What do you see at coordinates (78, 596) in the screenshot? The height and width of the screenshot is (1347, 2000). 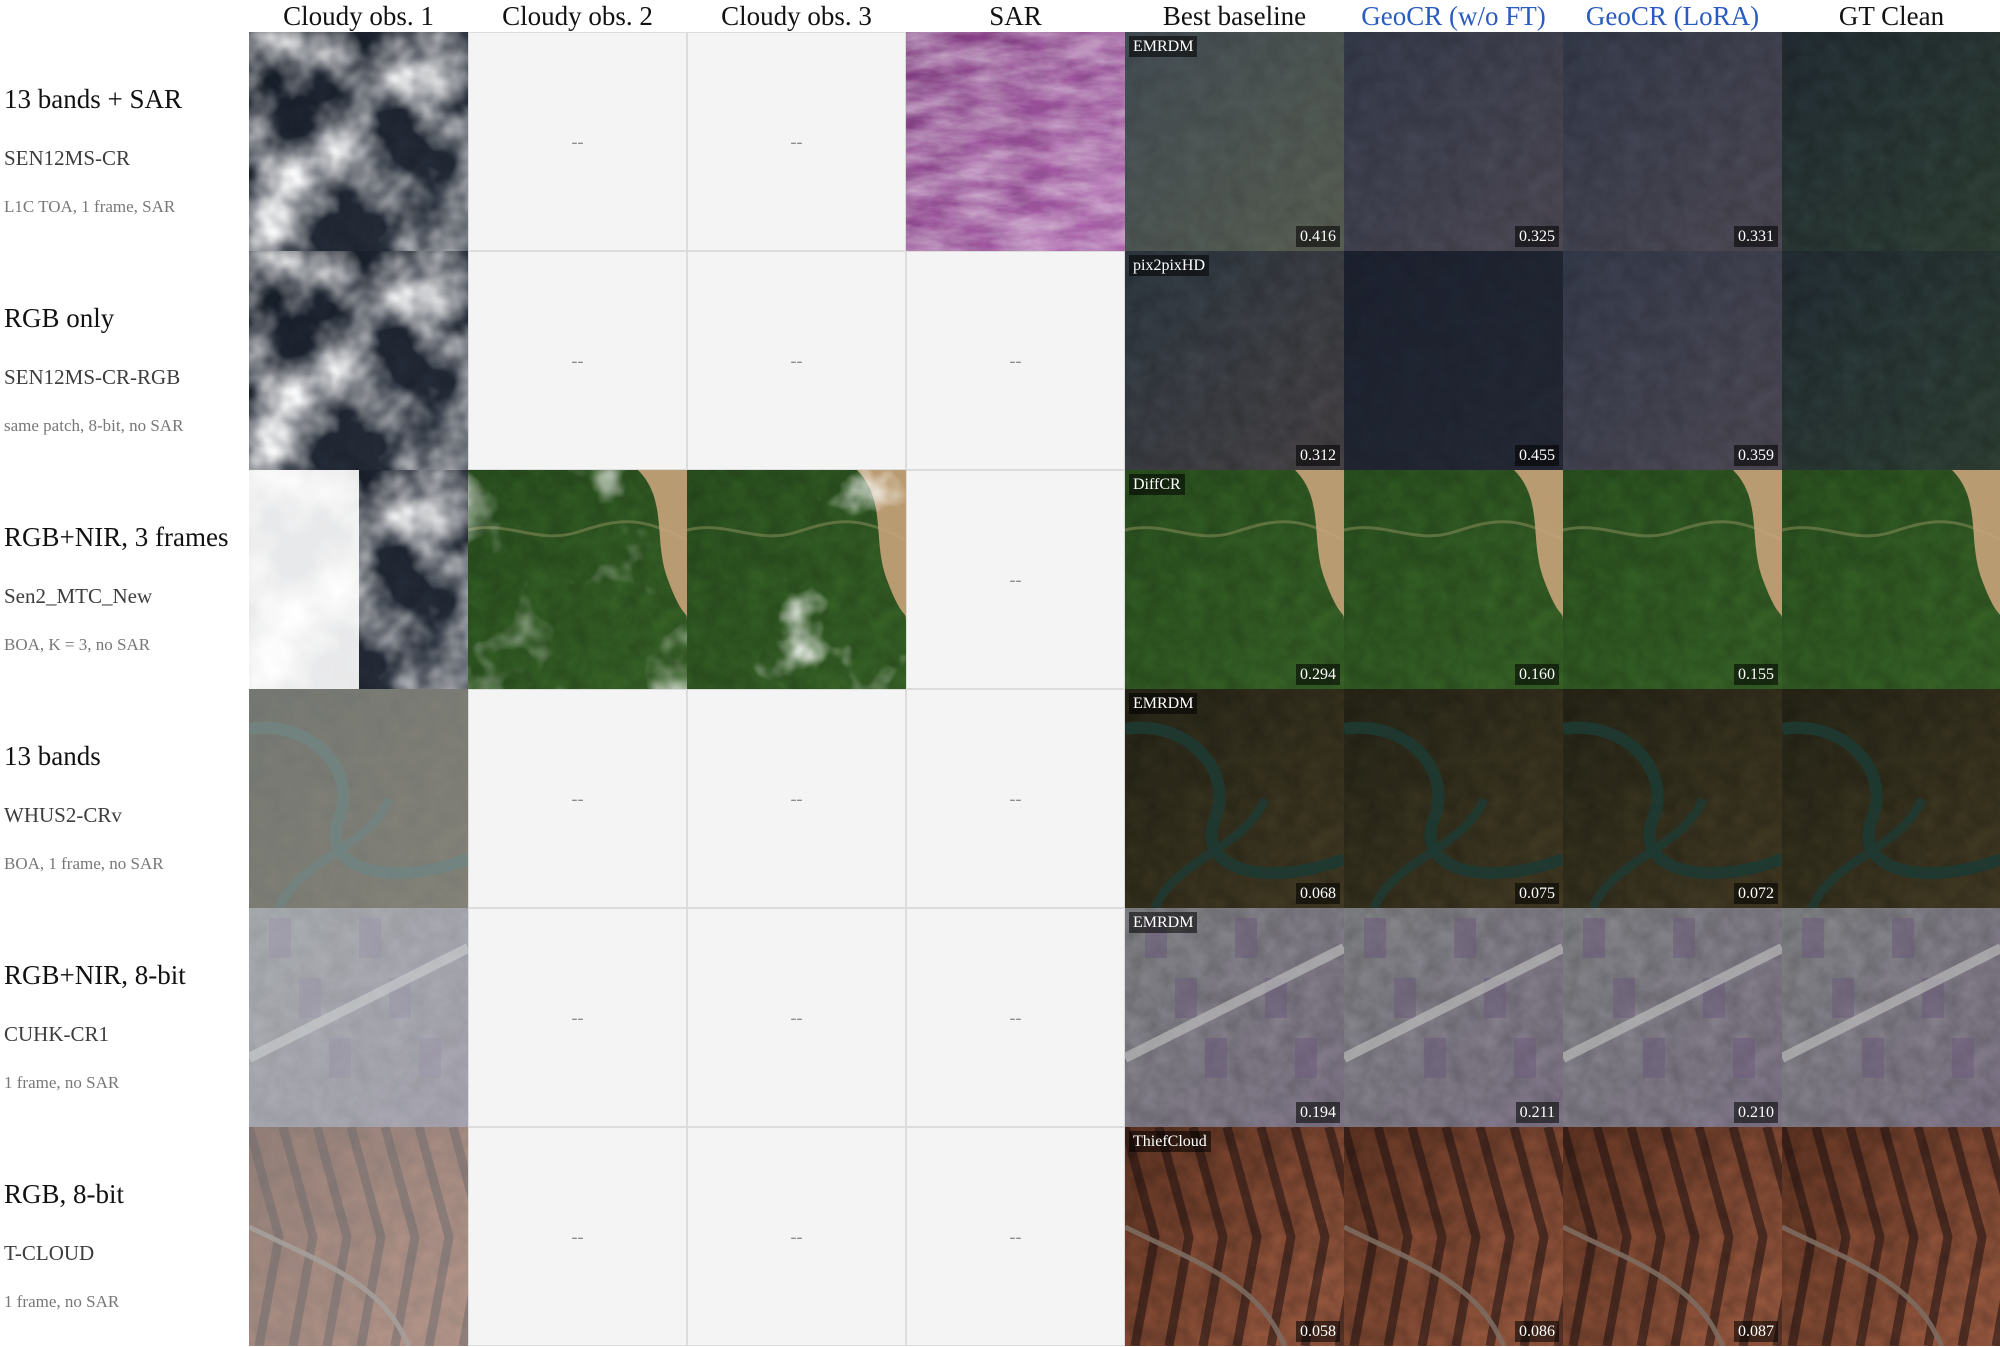 I see `row-dataset-name: Sen2_MTC_New` at bounding box center [78, 596].